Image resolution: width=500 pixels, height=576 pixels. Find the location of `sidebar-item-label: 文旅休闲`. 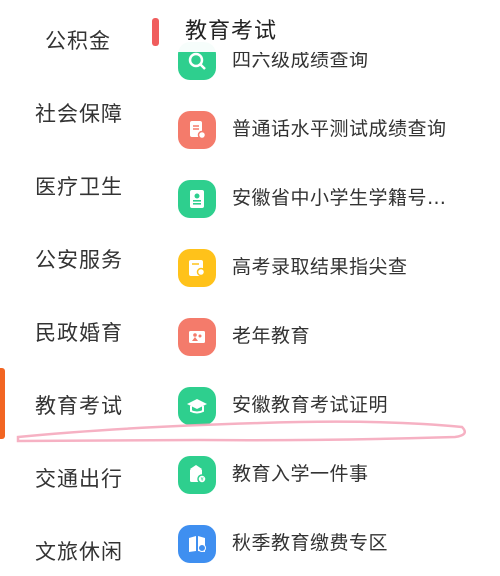

sidebar-item-label: 文旅休闲 is located at coordinates (79, 552).